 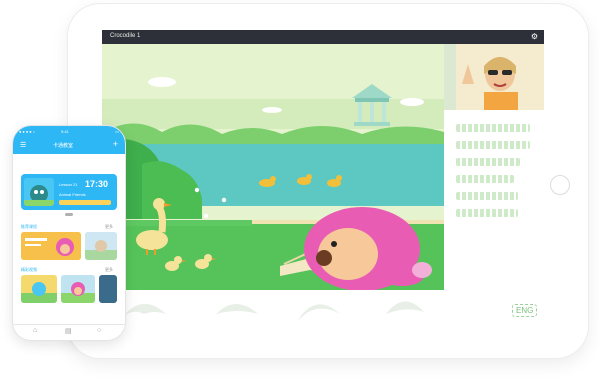 I want to click on side-panel, so click(x=494, y=167).